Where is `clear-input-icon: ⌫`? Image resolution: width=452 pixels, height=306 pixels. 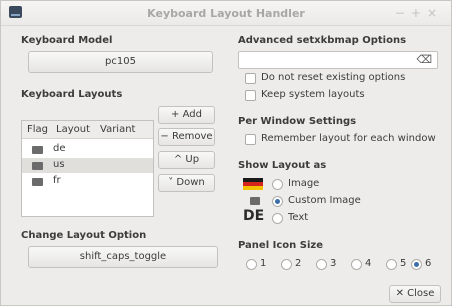
clear-input-icon: ⌫ is located at coordinates (424, 59).